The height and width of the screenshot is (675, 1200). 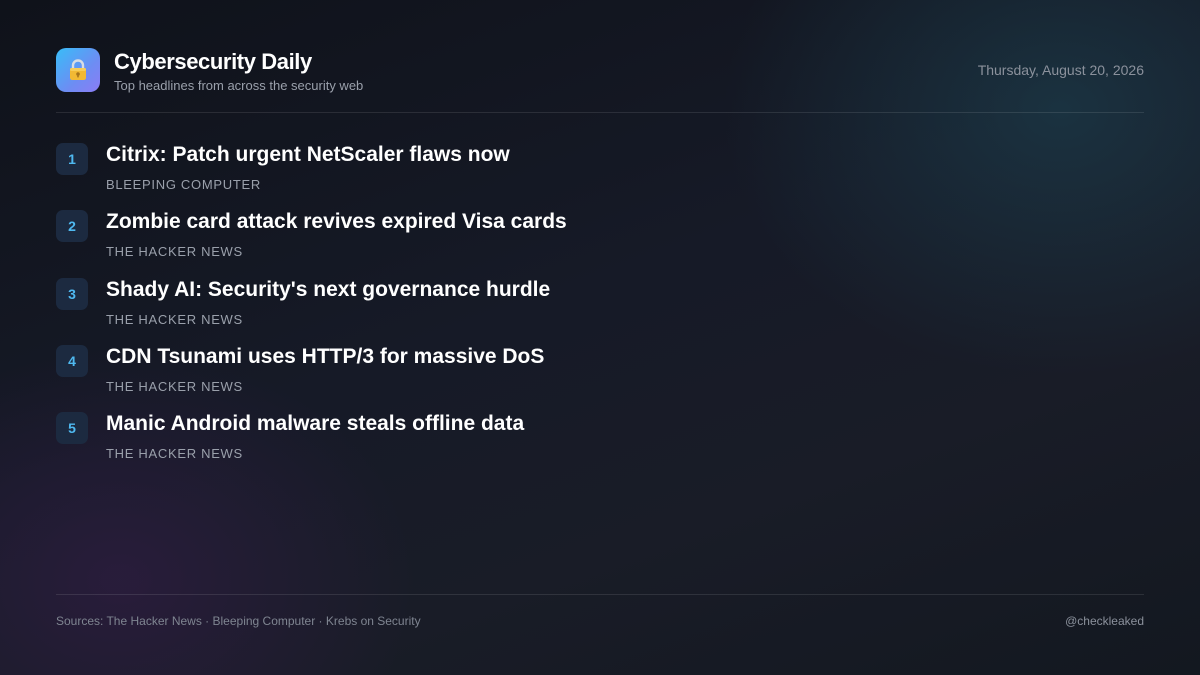 I want to click on app-title: Cybersecurity Daily, so click(x=213, y=61).